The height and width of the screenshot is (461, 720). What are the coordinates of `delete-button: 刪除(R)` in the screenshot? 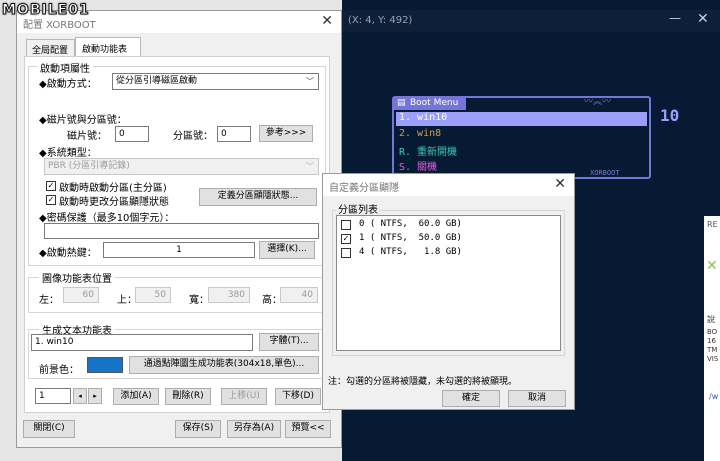 It's located at (188, 396).